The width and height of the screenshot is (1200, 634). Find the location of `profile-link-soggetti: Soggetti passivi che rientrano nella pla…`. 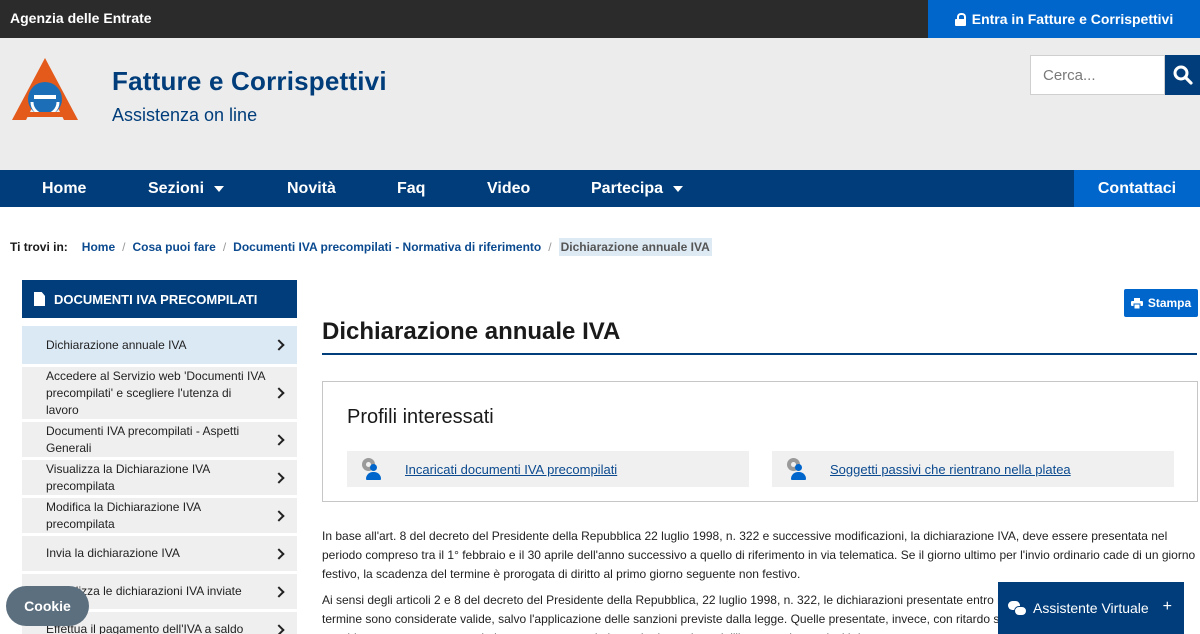

profile-link-soggetti: Soggetti passivi che rientrano nella pla… is located at coordinates (950, 469).